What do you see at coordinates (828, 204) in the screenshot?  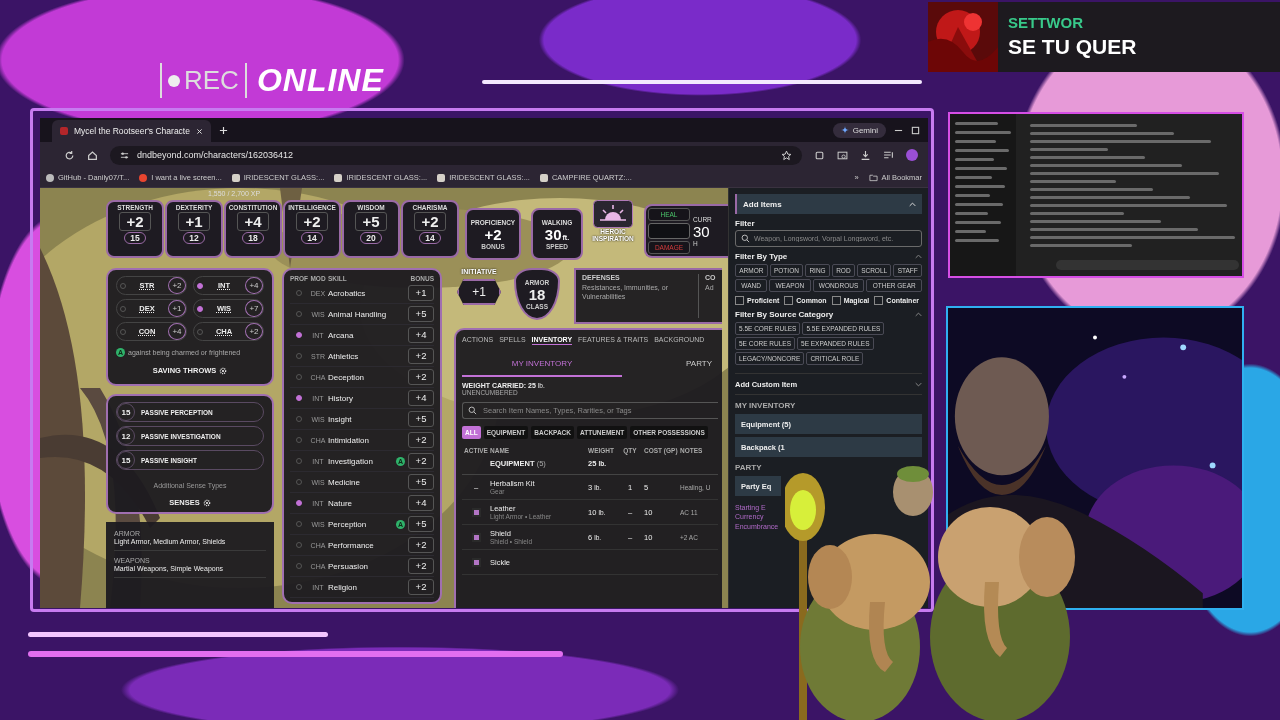 I see `add-items-header: Add Items` at bounding box center [828, 204].